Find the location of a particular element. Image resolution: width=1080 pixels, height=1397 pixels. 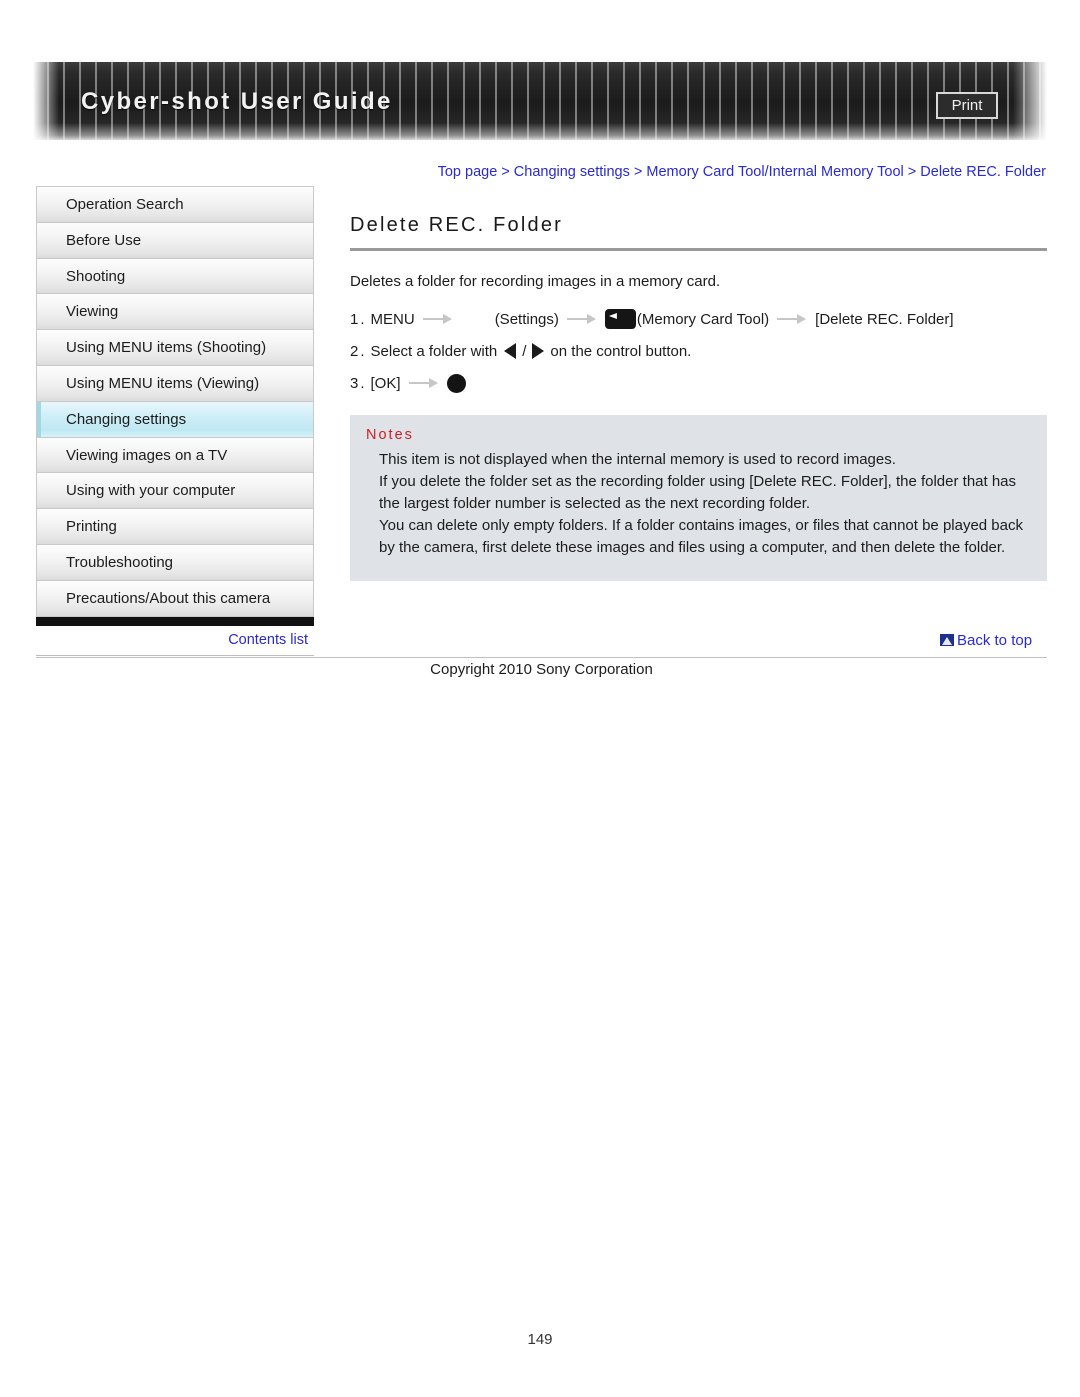

sidebar-item-using-menu-items-viewing: Using MENU items (Viewing) is located at coordinates (175, 383).